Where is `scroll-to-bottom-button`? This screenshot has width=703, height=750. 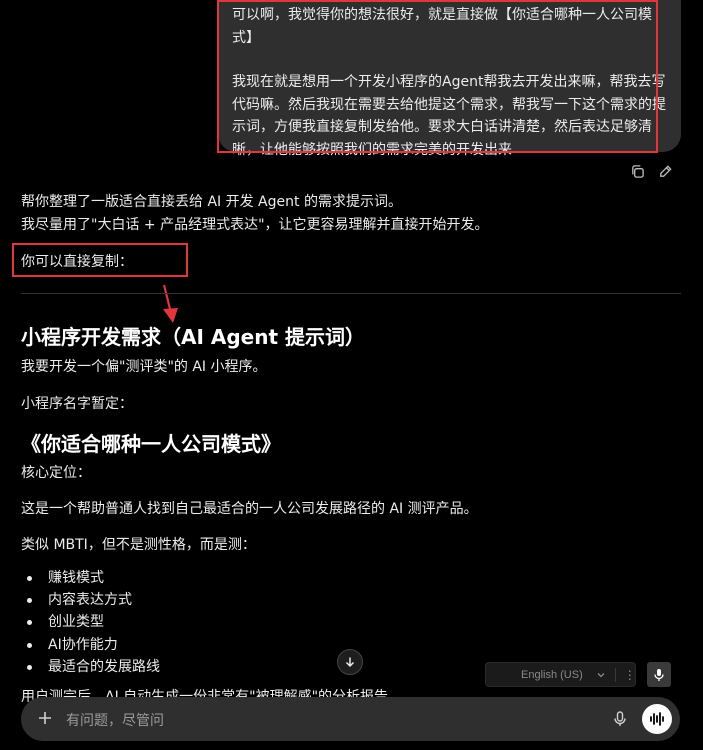
scroll-to-bottom-button is located at coordinates (350, 662).